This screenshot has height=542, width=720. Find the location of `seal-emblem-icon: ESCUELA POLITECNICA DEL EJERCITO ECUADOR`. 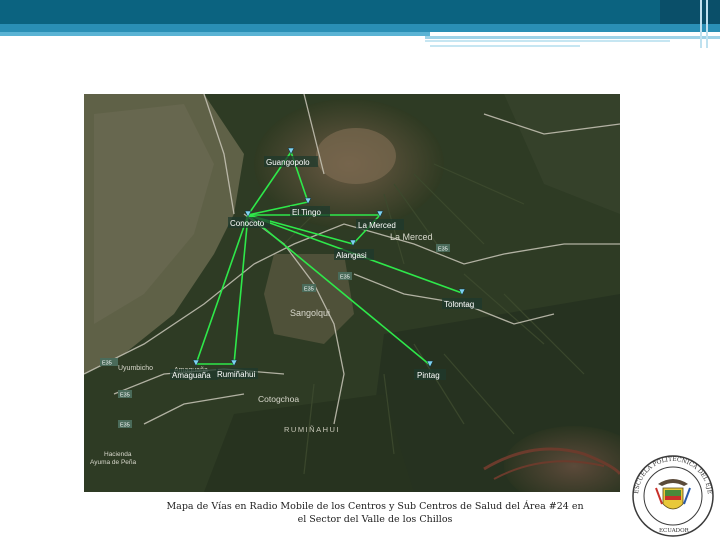

seal-emblem-icon: ESCUELA POLITECNICA DEL EJERCITO ECUADOR is located at coordinates (670, 492).